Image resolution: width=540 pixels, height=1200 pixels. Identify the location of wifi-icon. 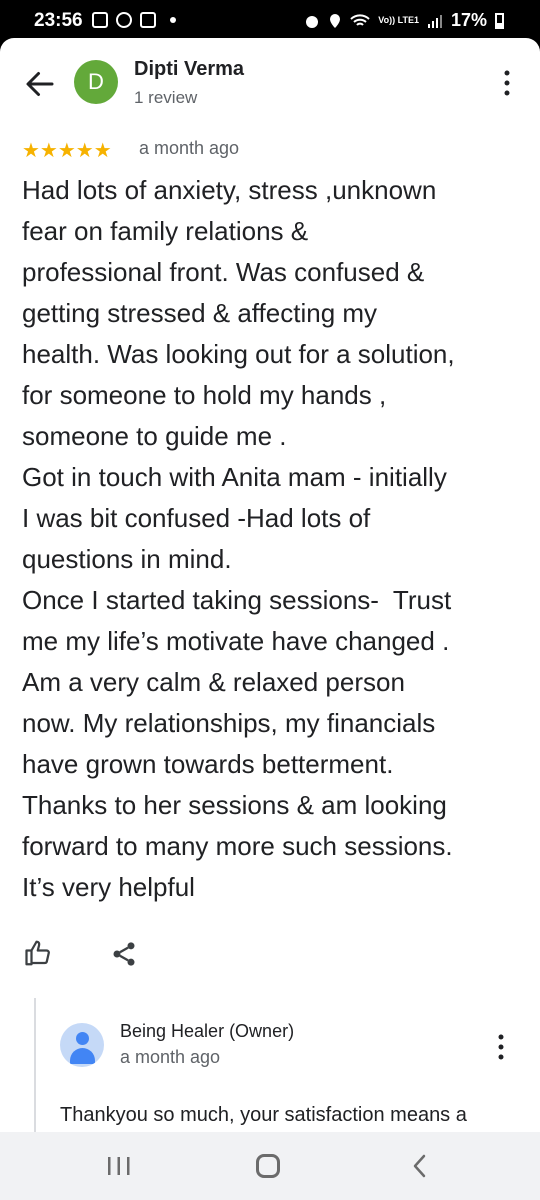
(360, 19).